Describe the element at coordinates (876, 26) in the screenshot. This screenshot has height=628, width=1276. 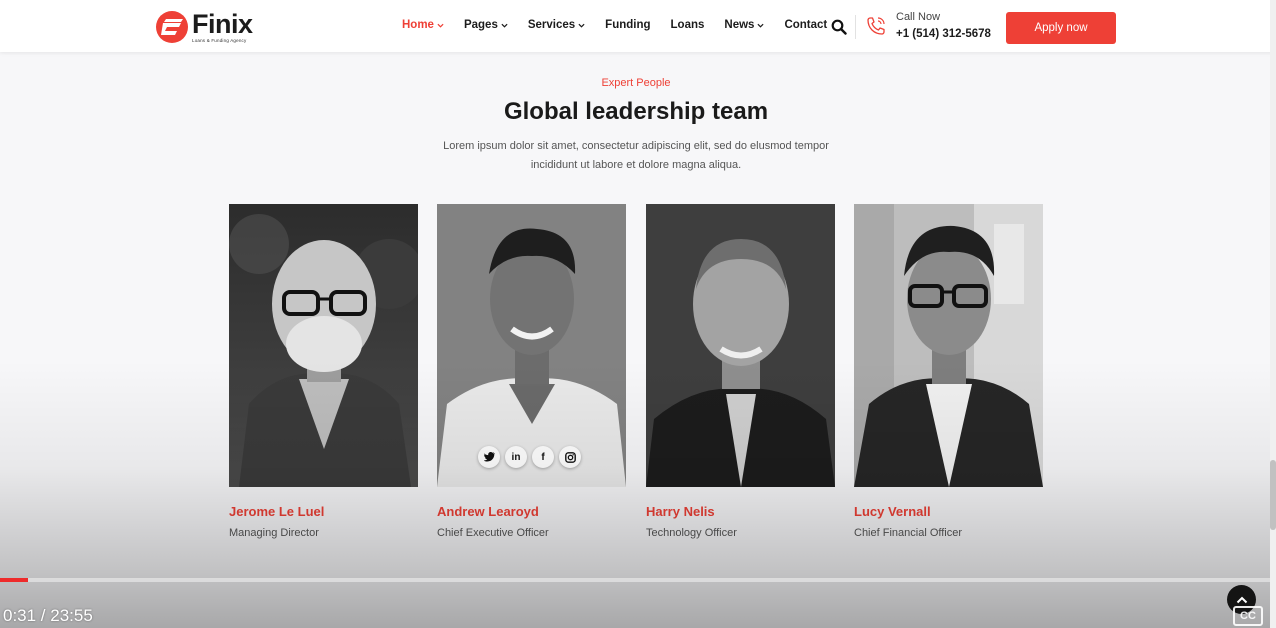
I see `phone-icon` at that location.